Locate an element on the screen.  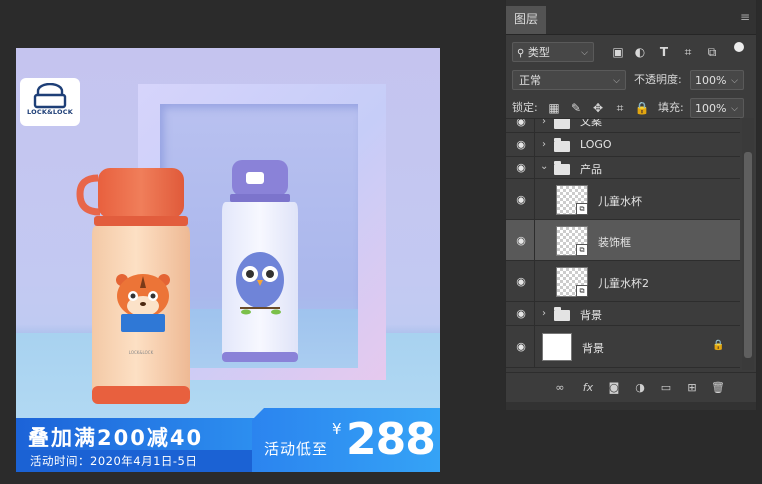
fill-label: 填充: is located at coordinates (671, 107).